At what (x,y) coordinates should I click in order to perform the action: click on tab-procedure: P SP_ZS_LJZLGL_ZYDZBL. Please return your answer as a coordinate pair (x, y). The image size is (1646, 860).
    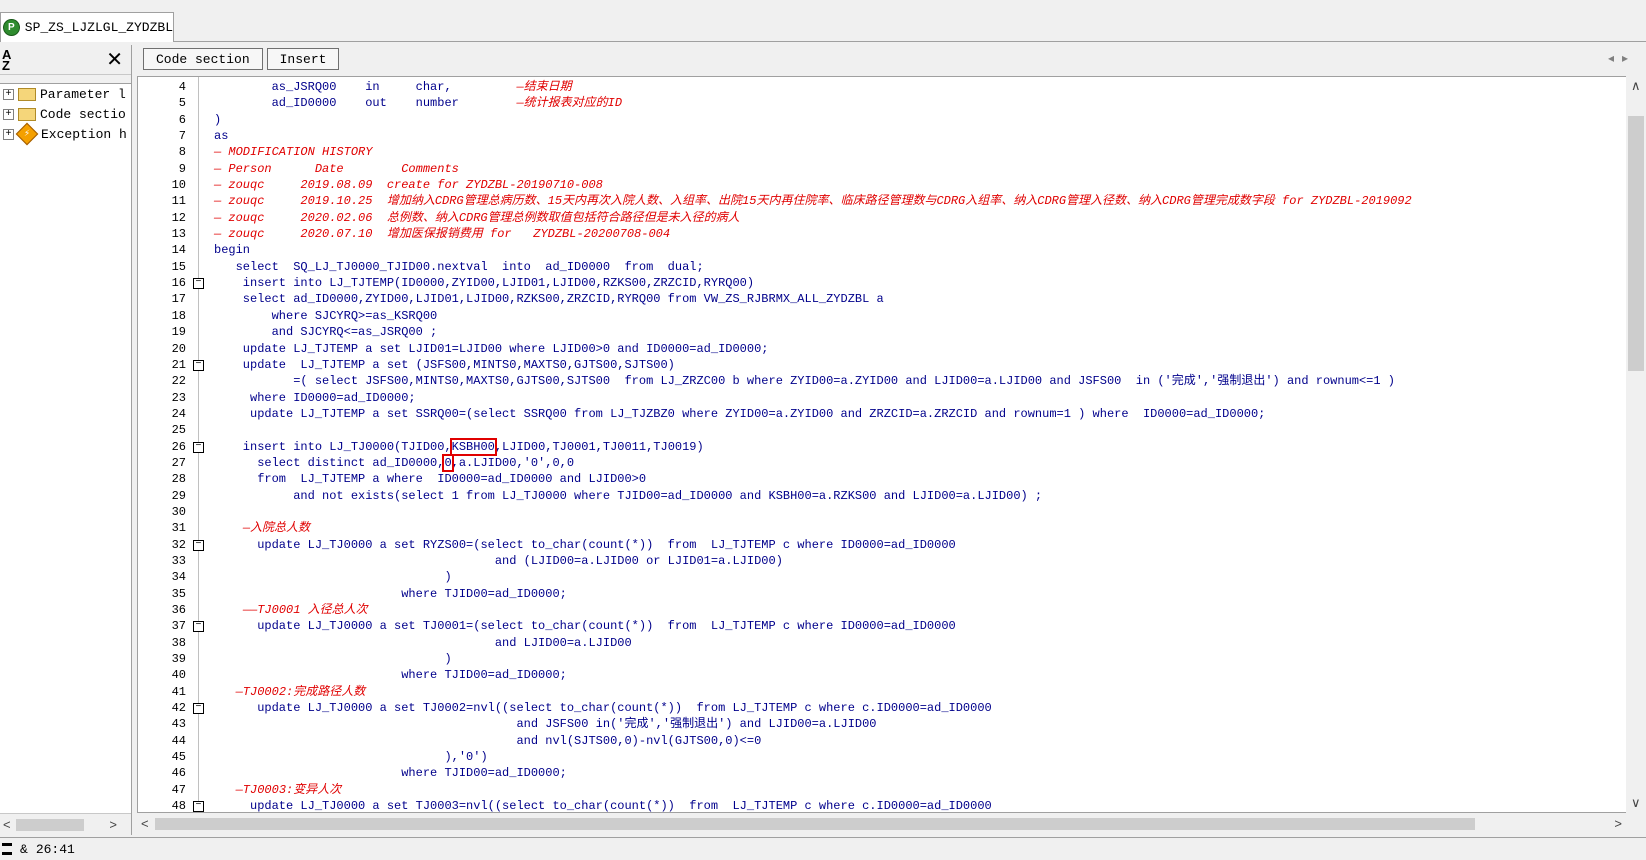
    Looking at the image, I should click on (87, 27).